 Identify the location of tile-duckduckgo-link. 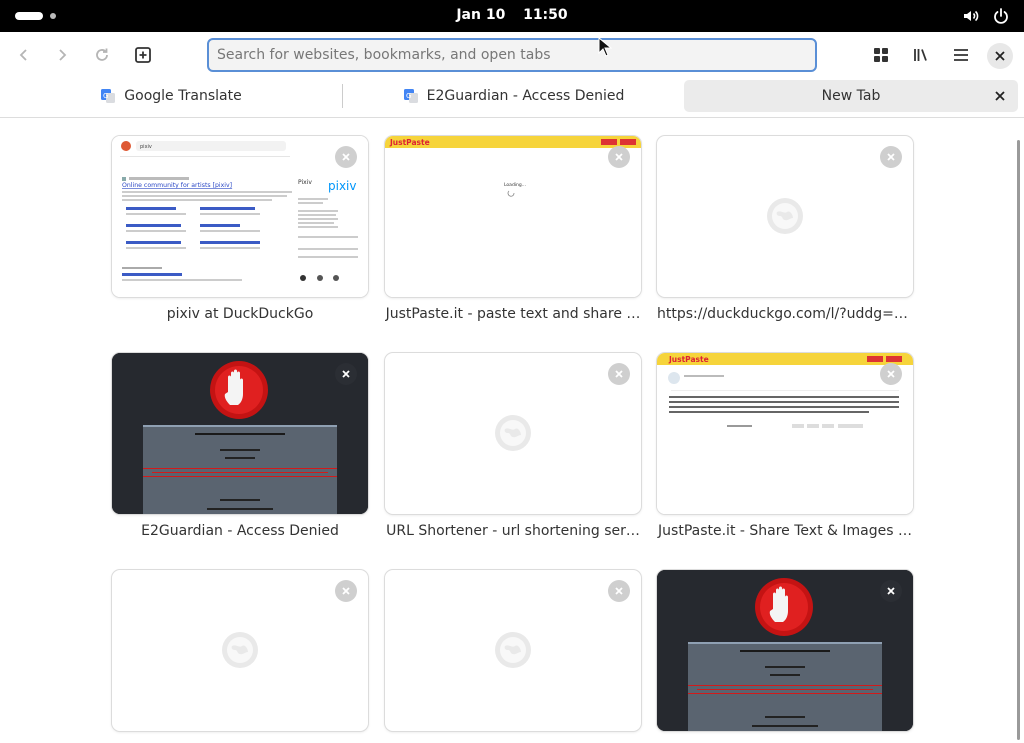
(785, 216).